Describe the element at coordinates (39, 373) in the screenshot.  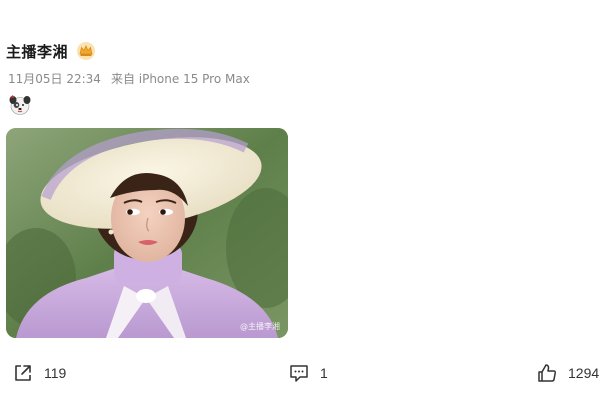
I see `share-button: 119` at that location.